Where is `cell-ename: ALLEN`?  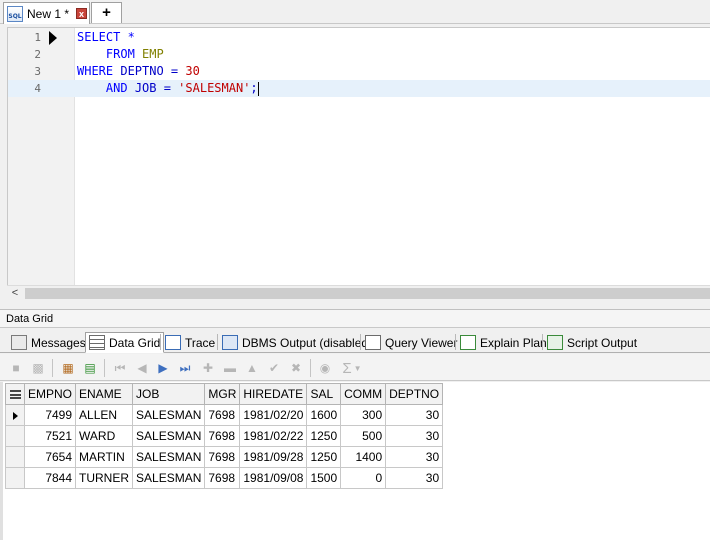
cell-ename: ALLEN is located at coordinates (104, 415).